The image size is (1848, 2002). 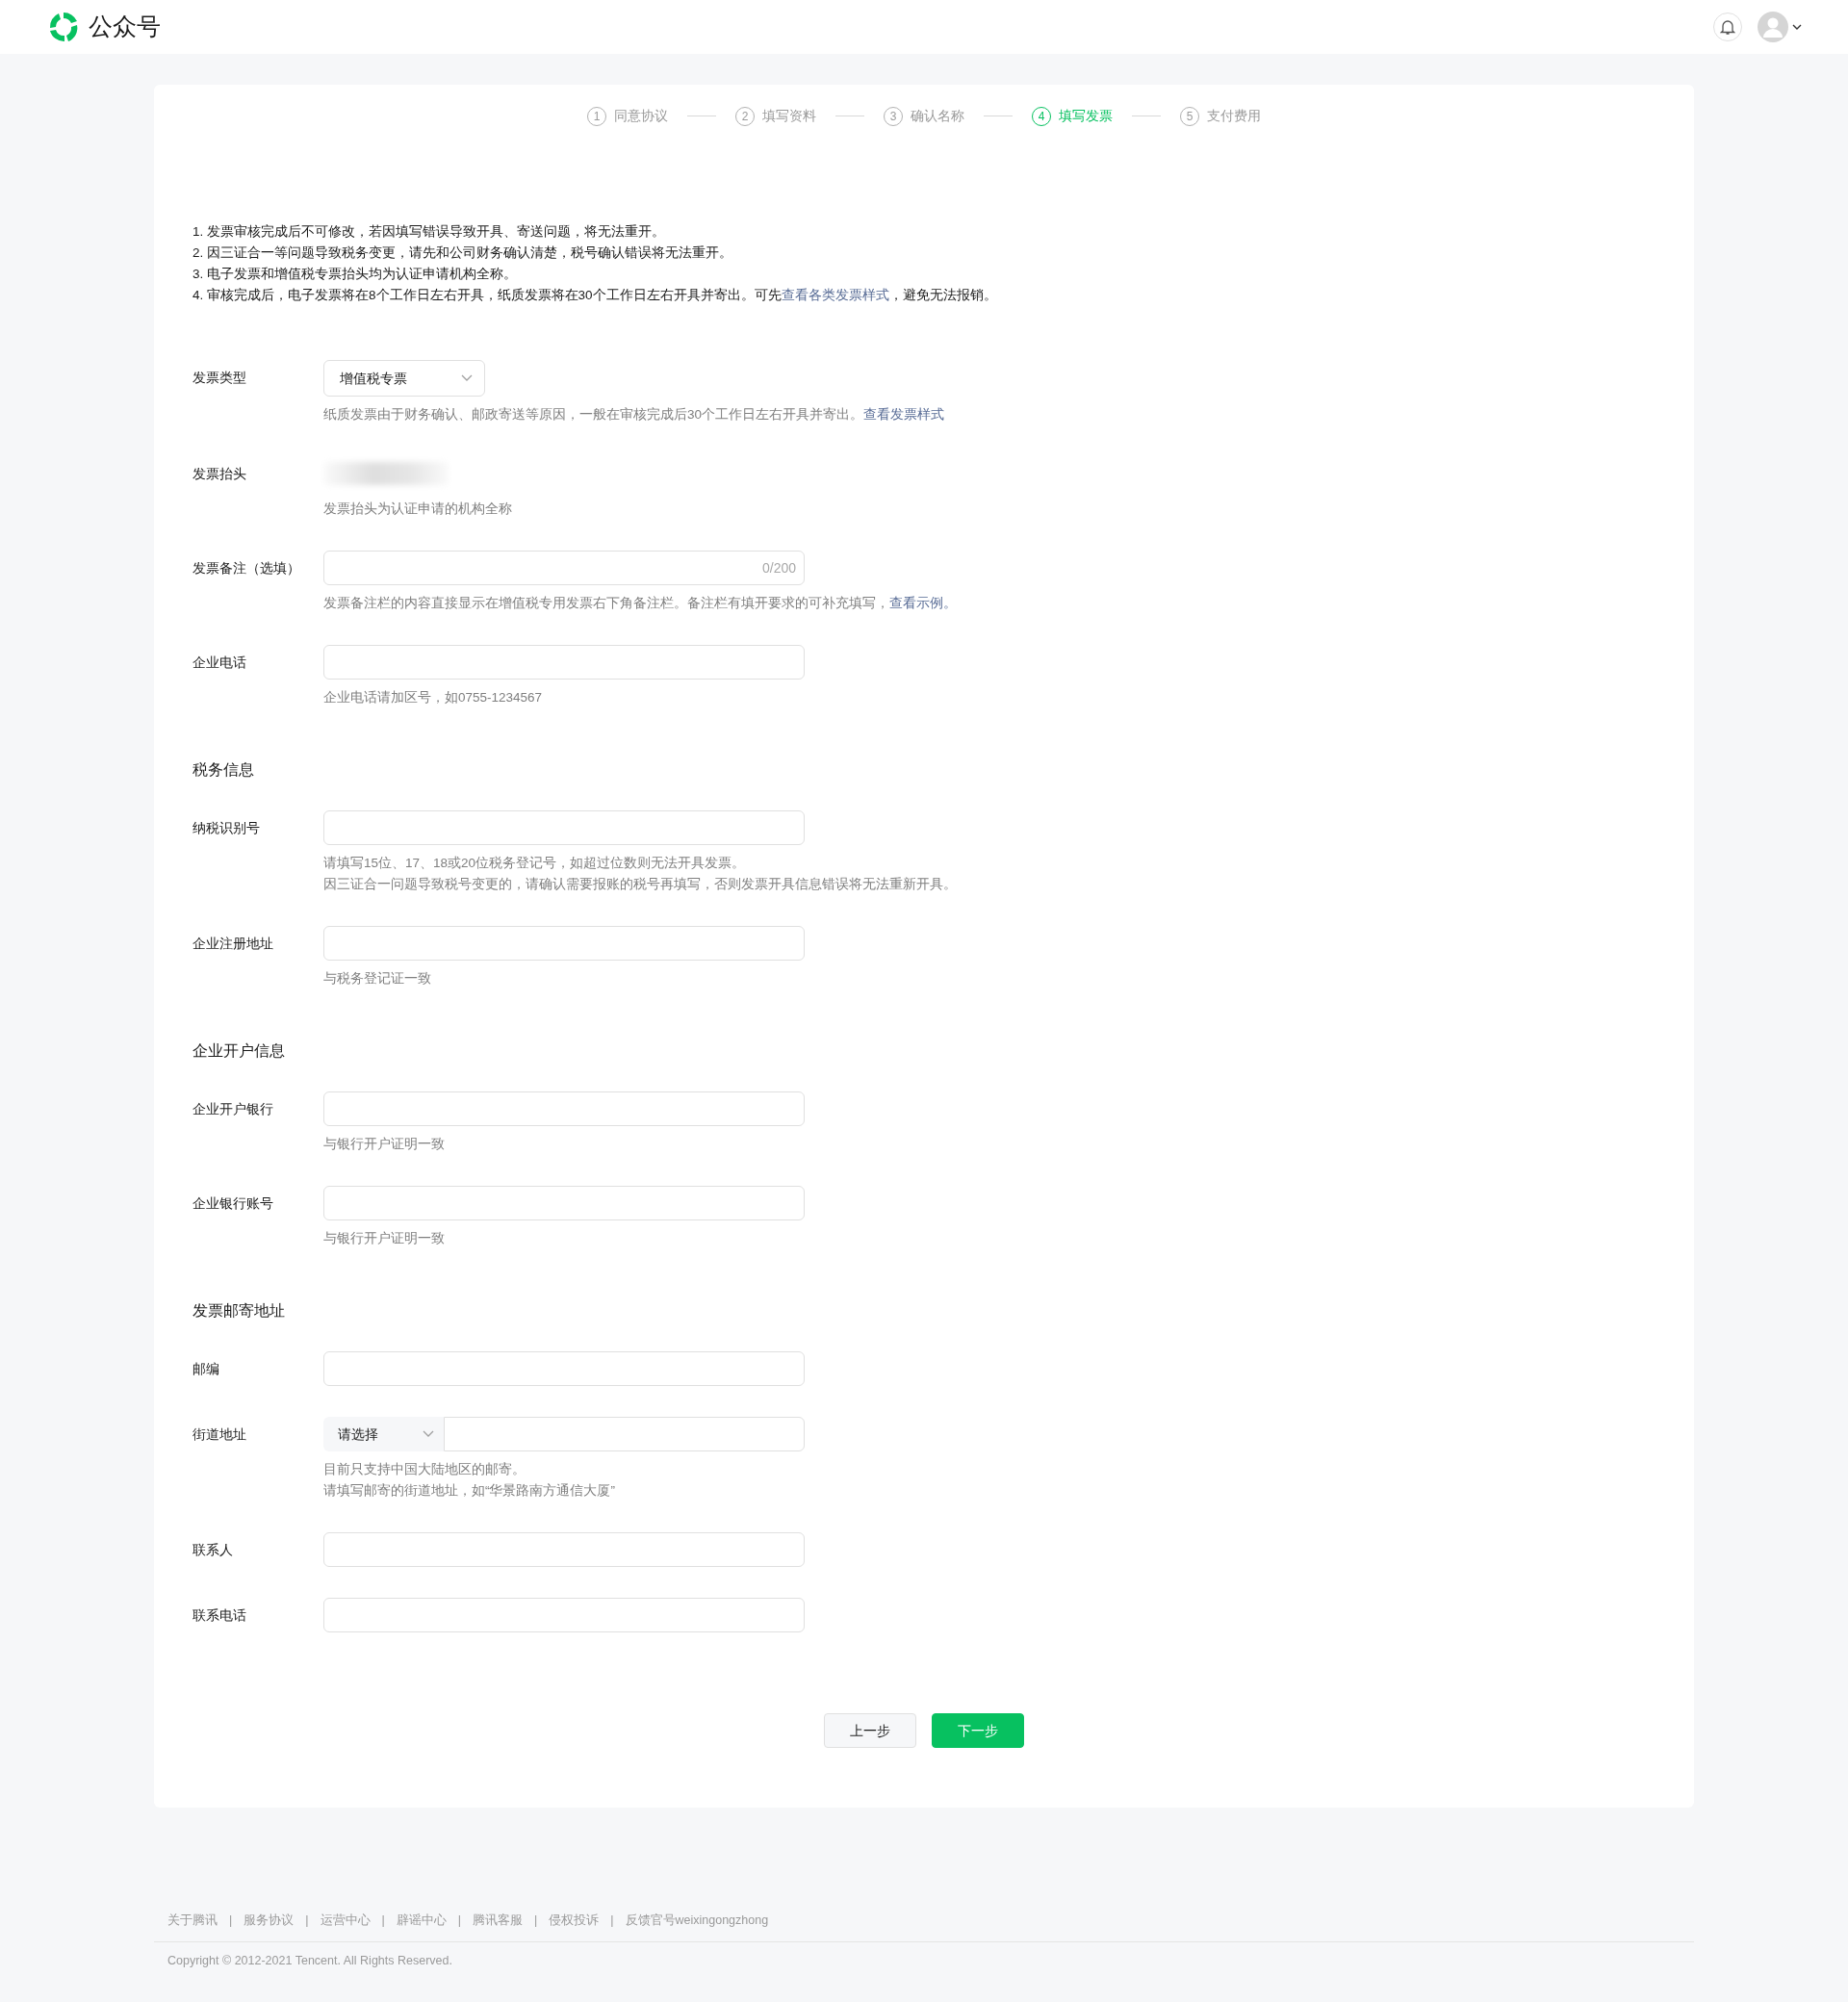 I want to click on hint-text: 请填写15位、17、18或20位税务登记号，如超过位数则无法开具发票。, so click(x=535, y=863).